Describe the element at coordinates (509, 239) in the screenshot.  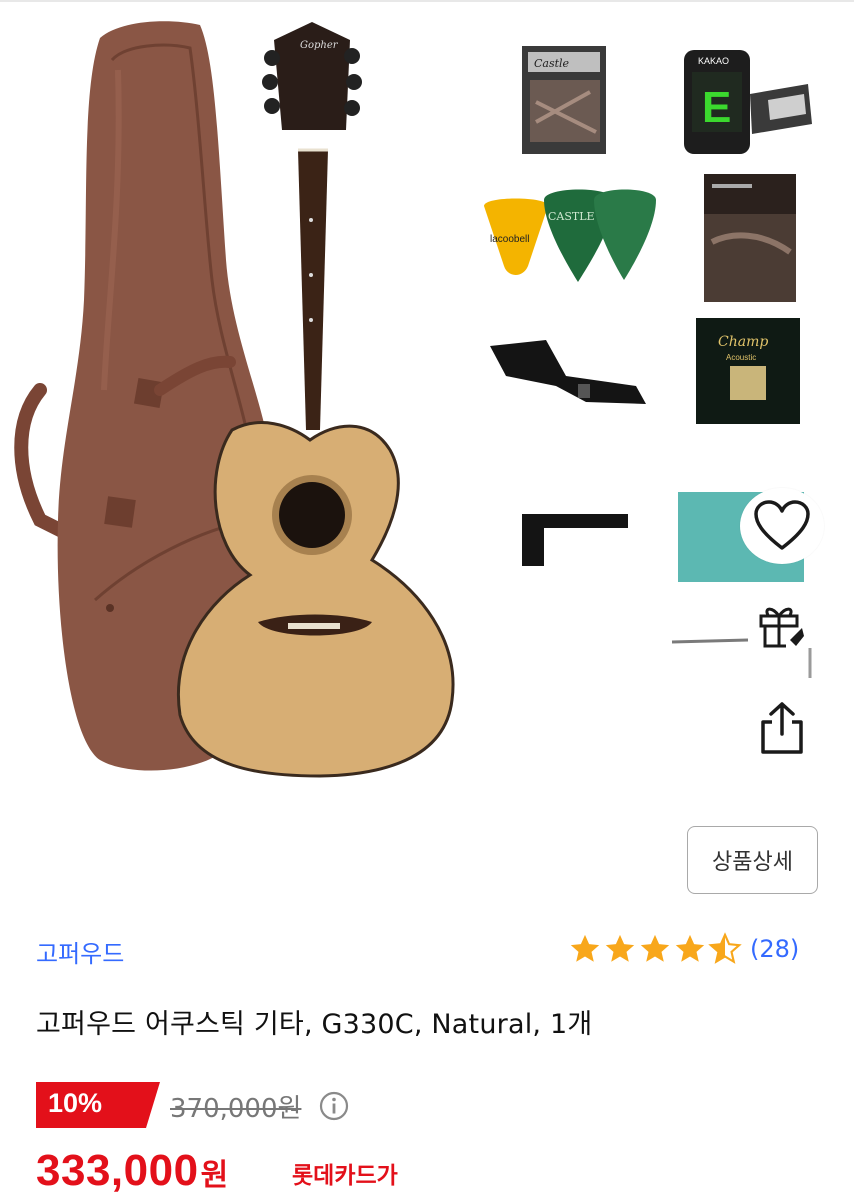
I see `pick-holder-label: lacoobell` at that location.